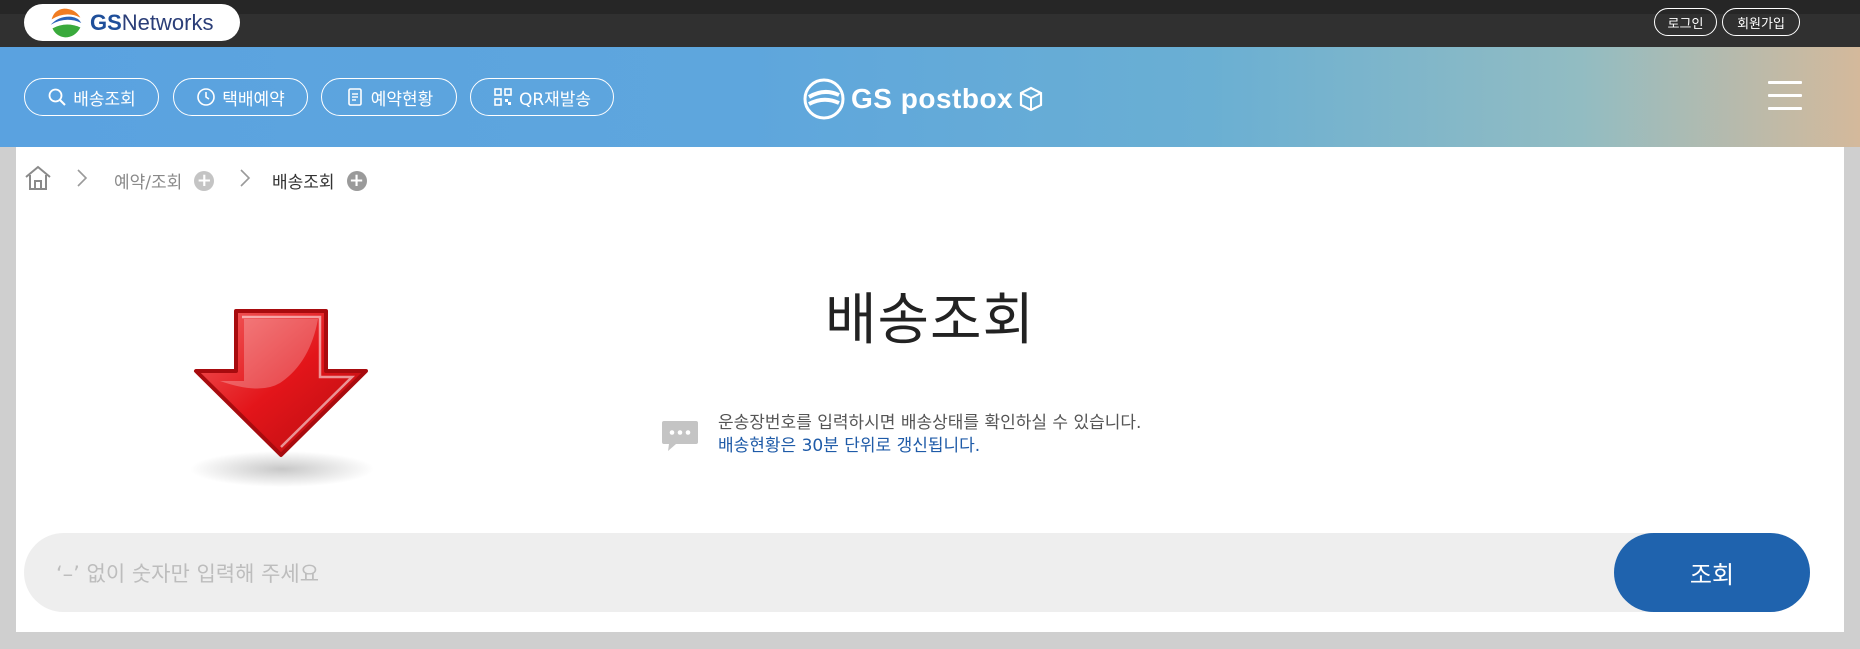  Describe the element at coordinates (824, 99) in the screenshot. I see `gs-postbox-mark-icon` at that location.